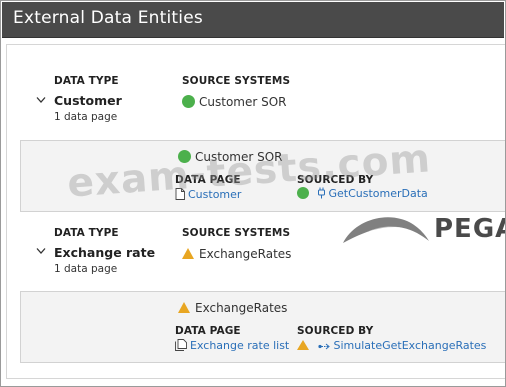 This screenshot has height=387, width=506. I want to click on pega-logo-icon, so click(386, 230).